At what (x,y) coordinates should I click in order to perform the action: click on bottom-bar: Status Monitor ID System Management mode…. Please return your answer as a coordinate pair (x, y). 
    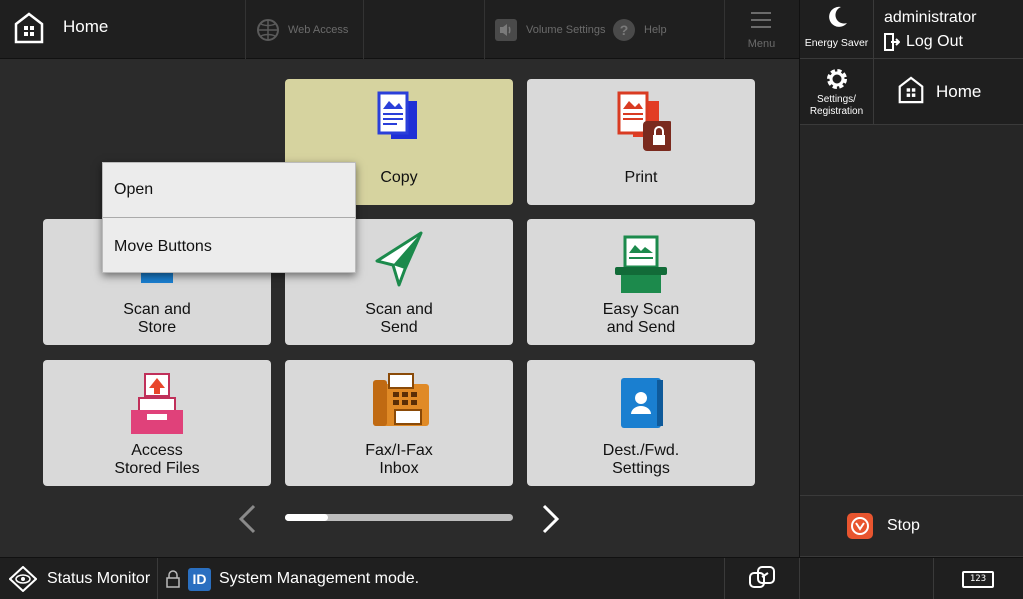
    Looking at the image, I should click on (511, 578).